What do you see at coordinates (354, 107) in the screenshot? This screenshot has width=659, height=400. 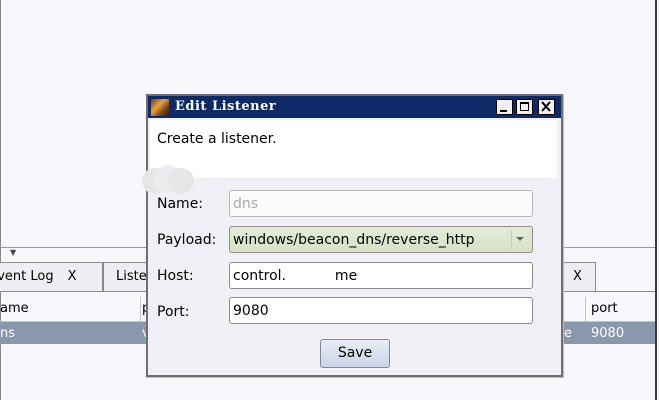 I see `dialog-titlebar: Edit Listener` at bounding box center [354, 107].